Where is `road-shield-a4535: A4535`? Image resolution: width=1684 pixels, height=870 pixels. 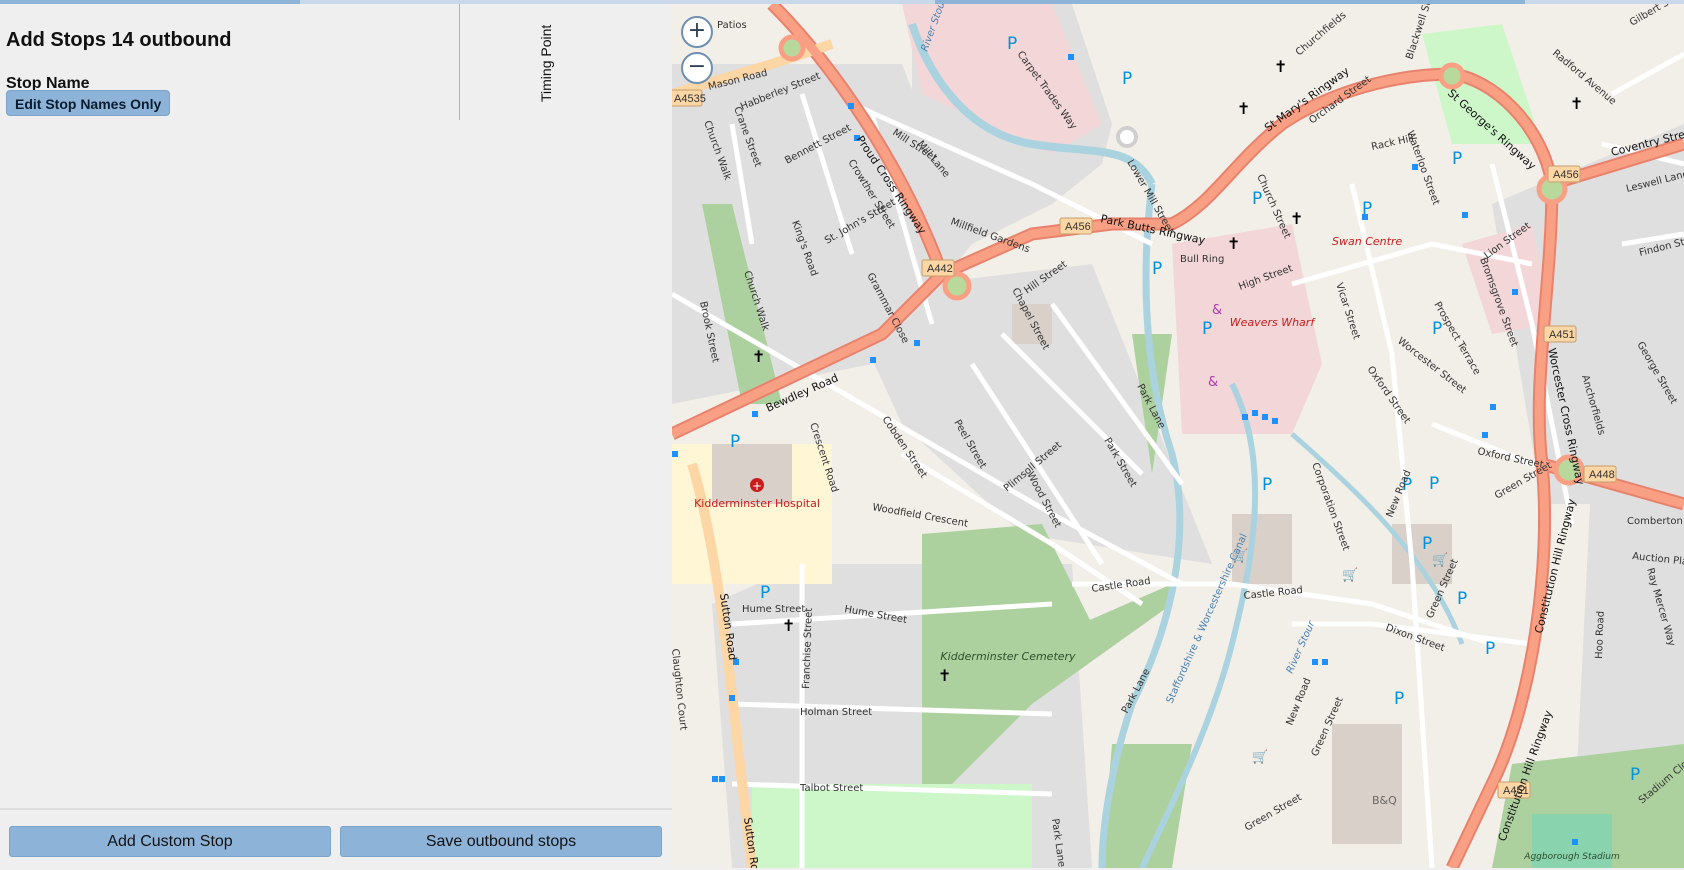
road-shield-a4535: A4535 is located at coordinates (690, 99).